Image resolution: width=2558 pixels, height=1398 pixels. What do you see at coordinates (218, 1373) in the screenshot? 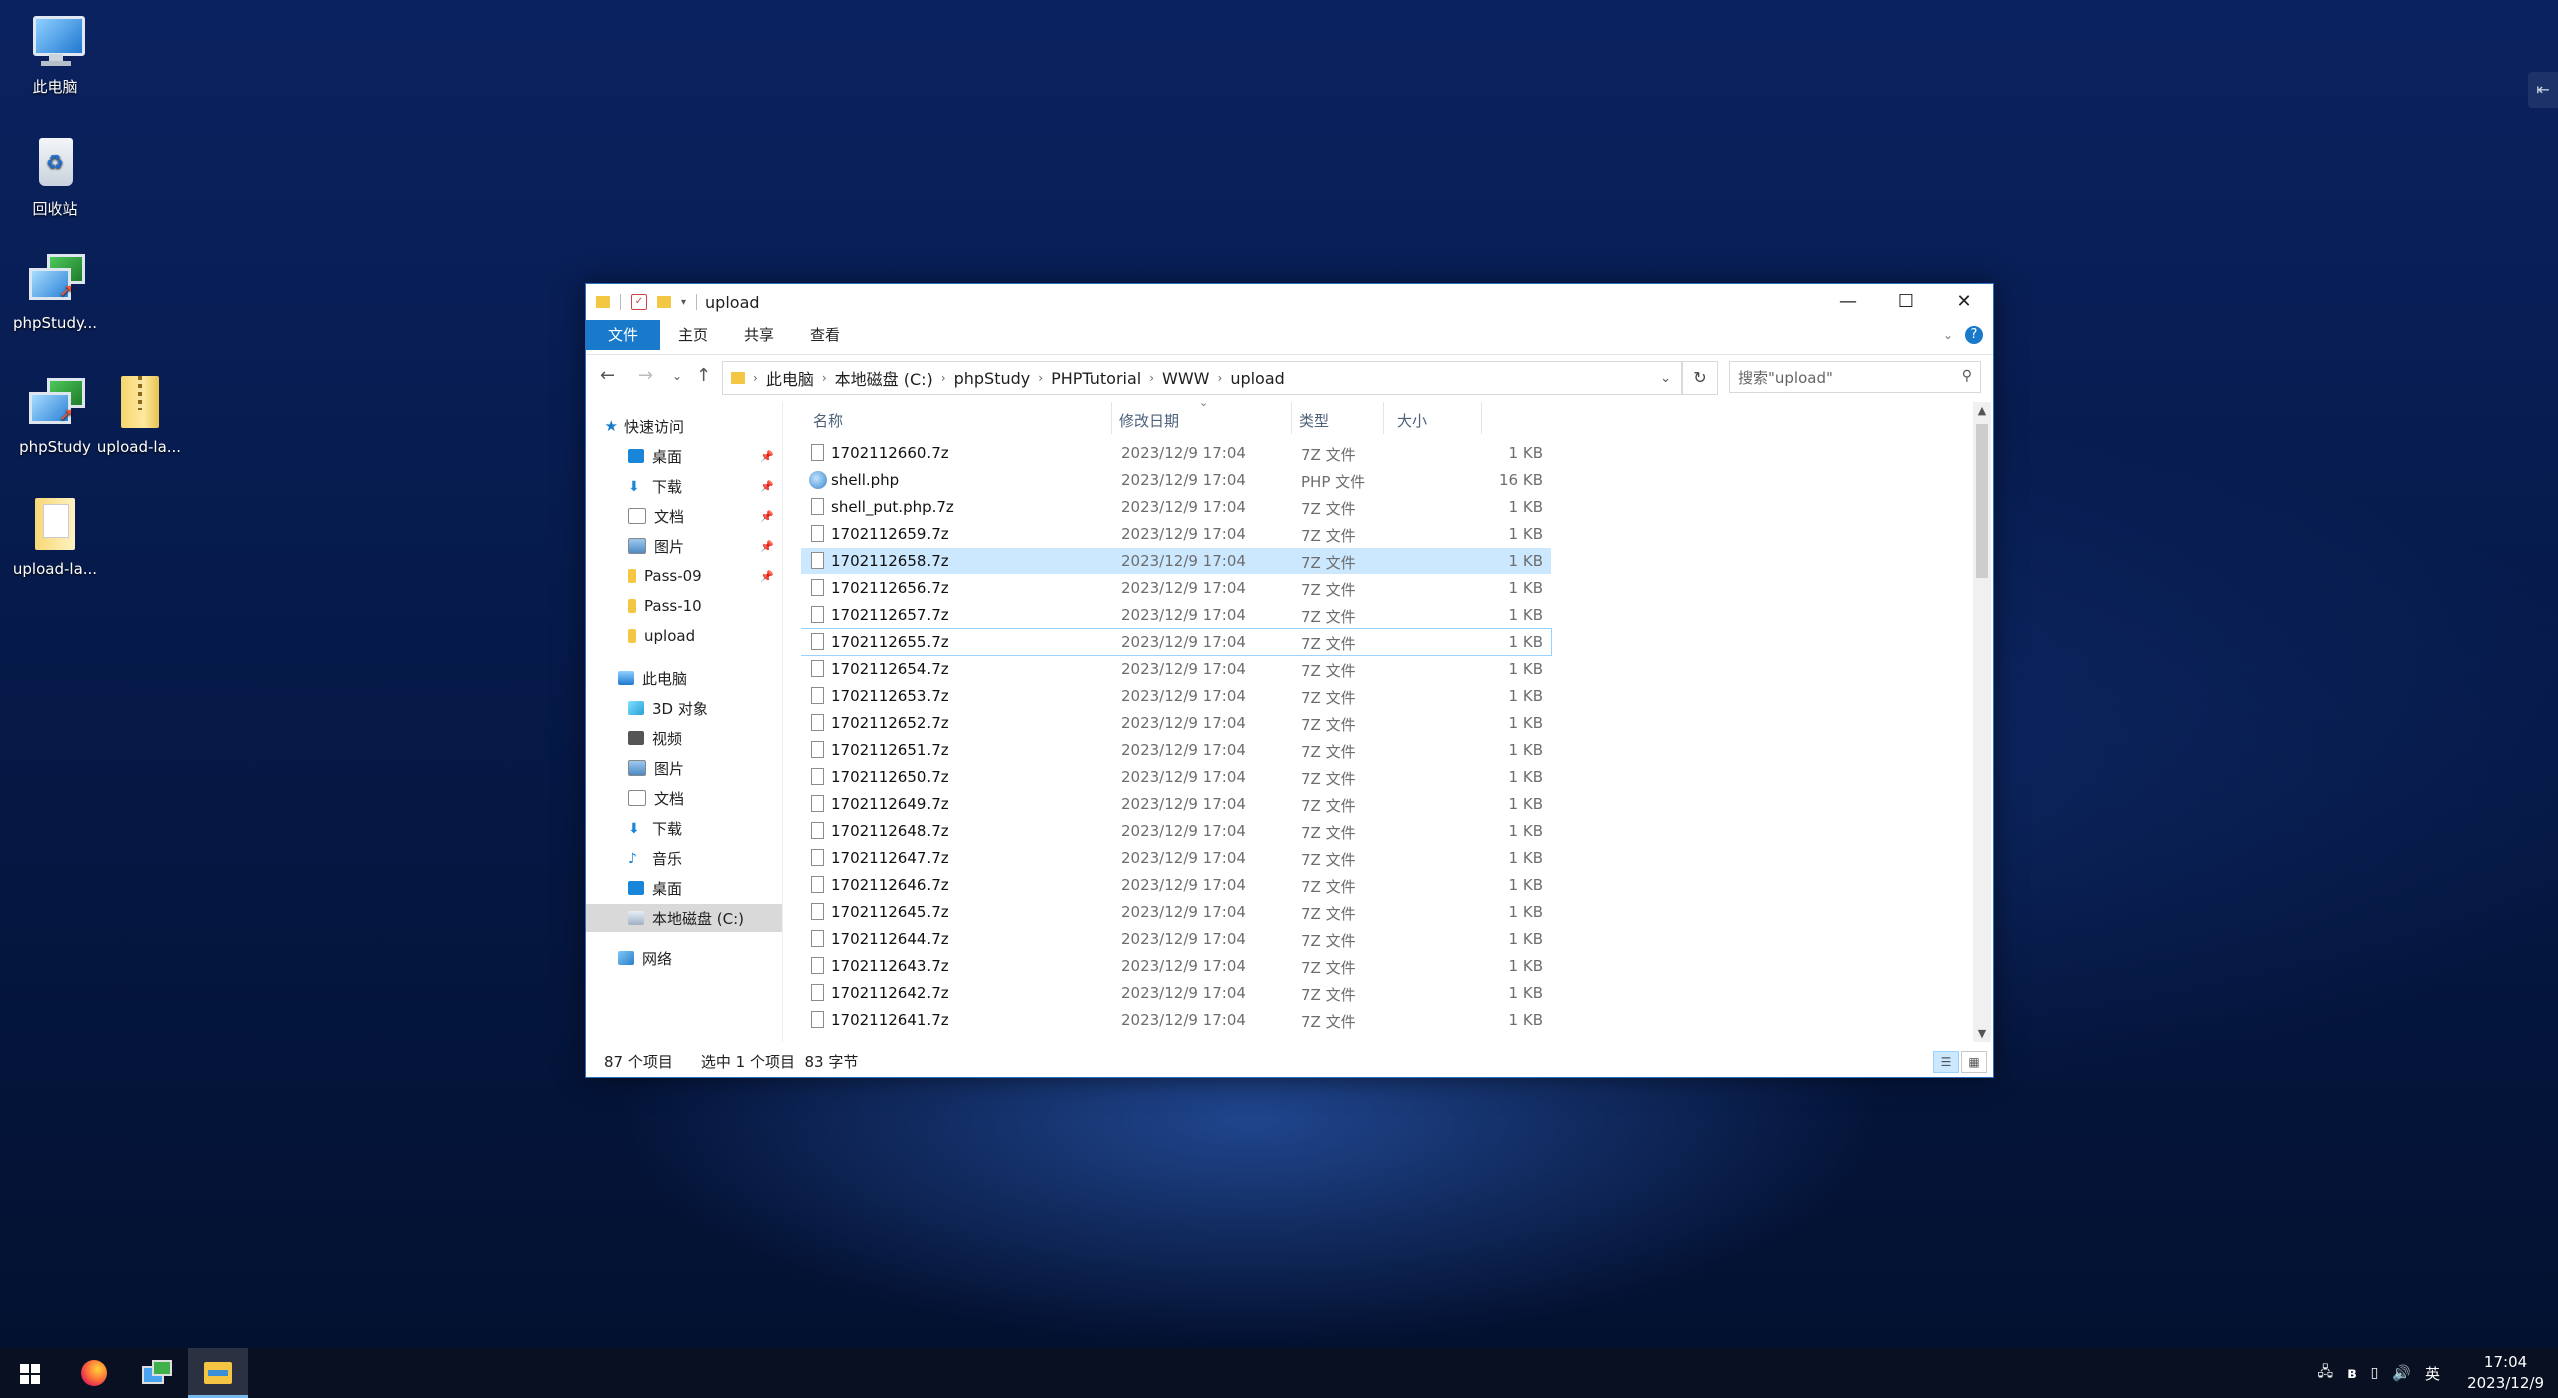
I see `taskbar-file-explorer` at bounding box center [218, 1373].